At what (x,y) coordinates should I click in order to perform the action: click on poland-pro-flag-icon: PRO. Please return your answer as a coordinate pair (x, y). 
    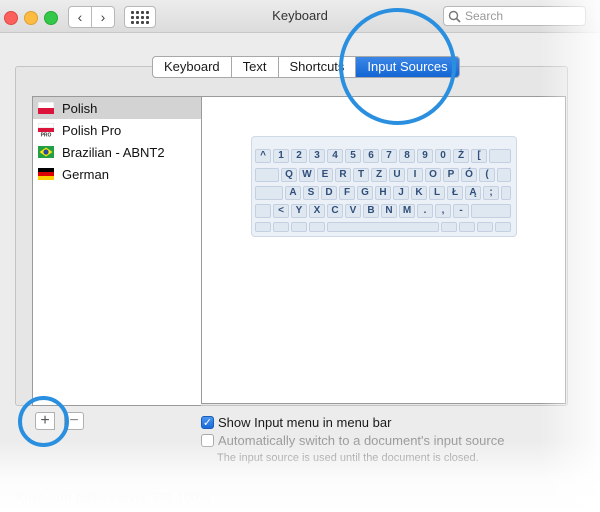
    Looking at the image, I should click on (46, 130).